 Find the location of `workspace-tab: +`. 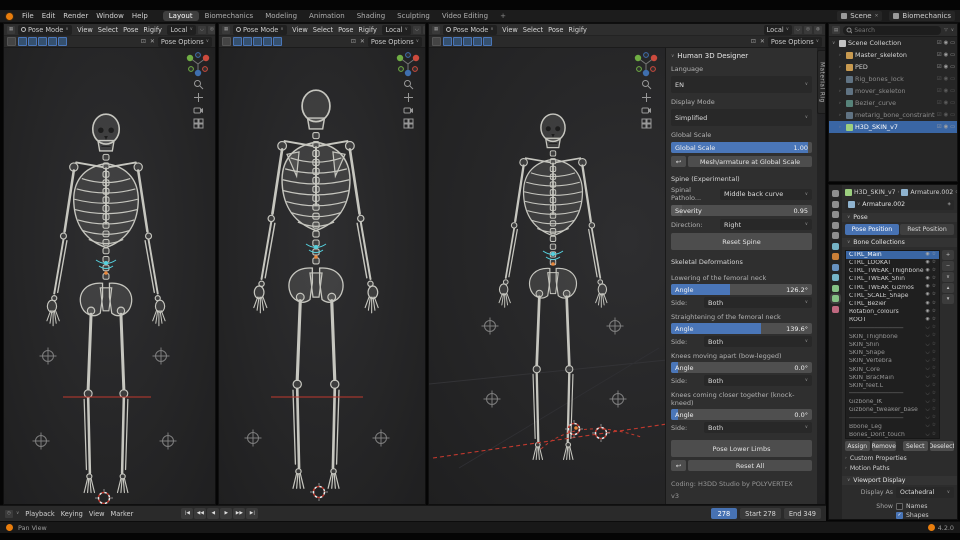

workspace-tab: + is located at coordinates (503, 16).